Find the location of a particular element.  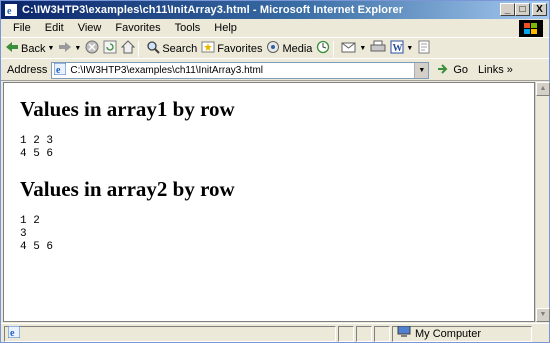

status-bar: e My Computer is located at coordinates (275, 333).